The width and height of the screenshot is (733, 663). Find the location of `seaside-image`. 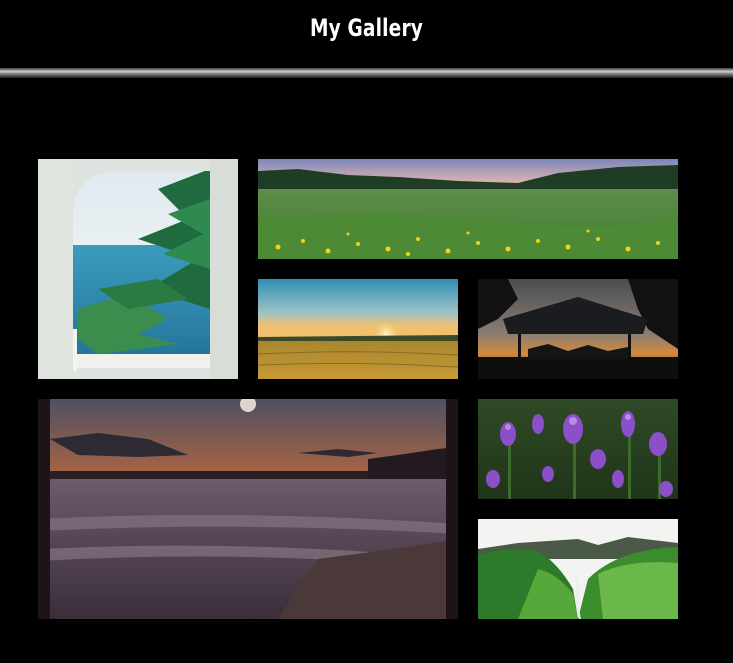

seaside-image is located at coordinates (138, 269).